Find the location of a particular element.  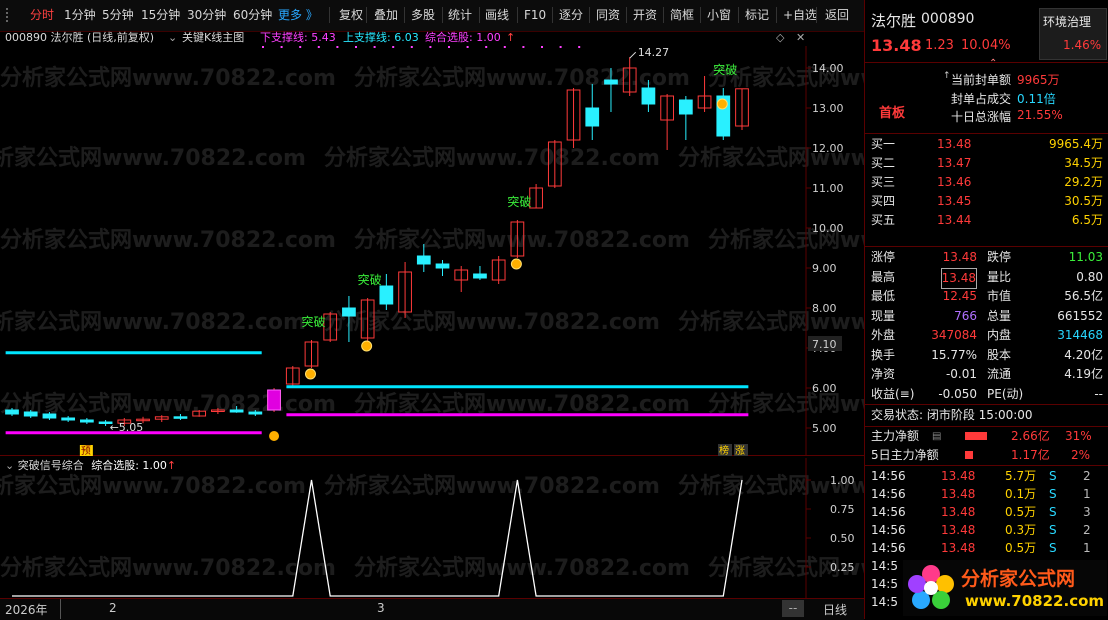

sub-indicator-settings-icon: ⌄ is located at coordinates (9, 465).